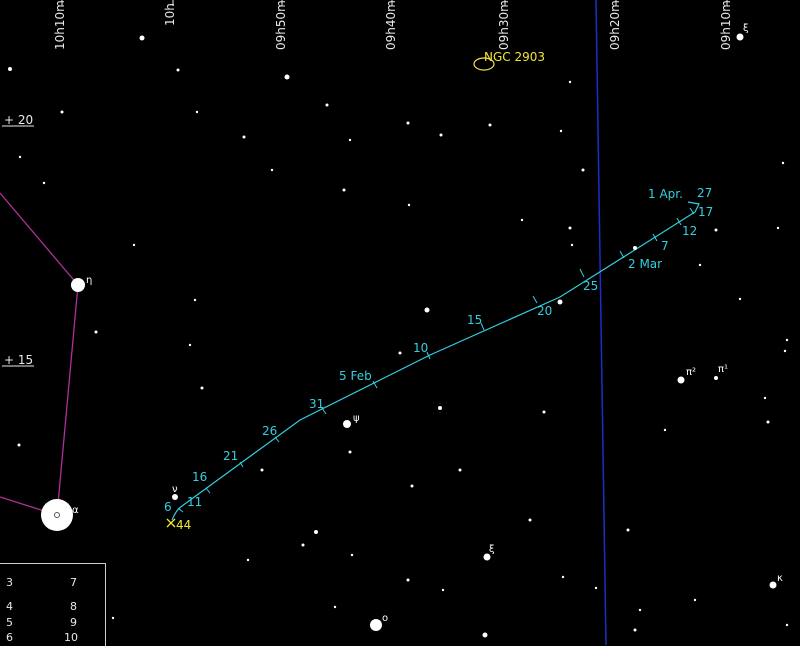 The width and height of the screenshot is (800, 646). Describe the element at coordinates (317, 404) in the screenshot. I see `track-label-31: 31` at that location.